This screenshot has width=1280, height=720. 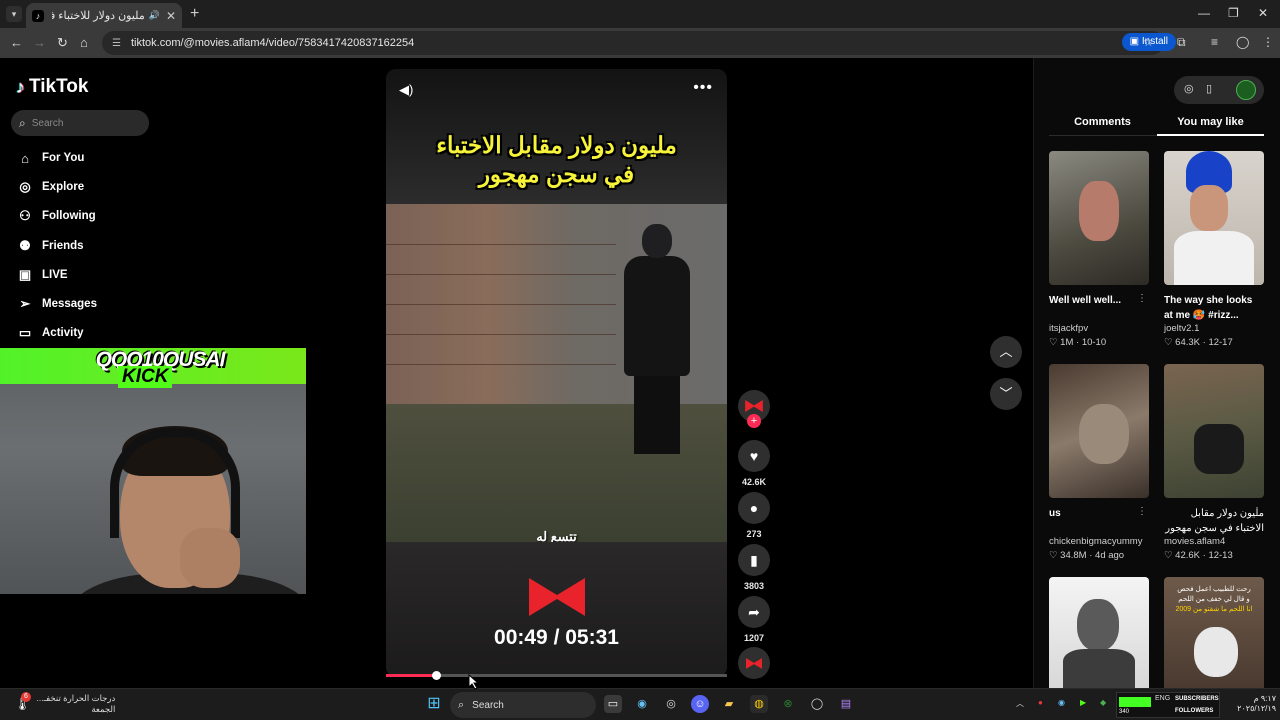 I want to click on share-button: ➦ 1207, so click(x=754, y=619).